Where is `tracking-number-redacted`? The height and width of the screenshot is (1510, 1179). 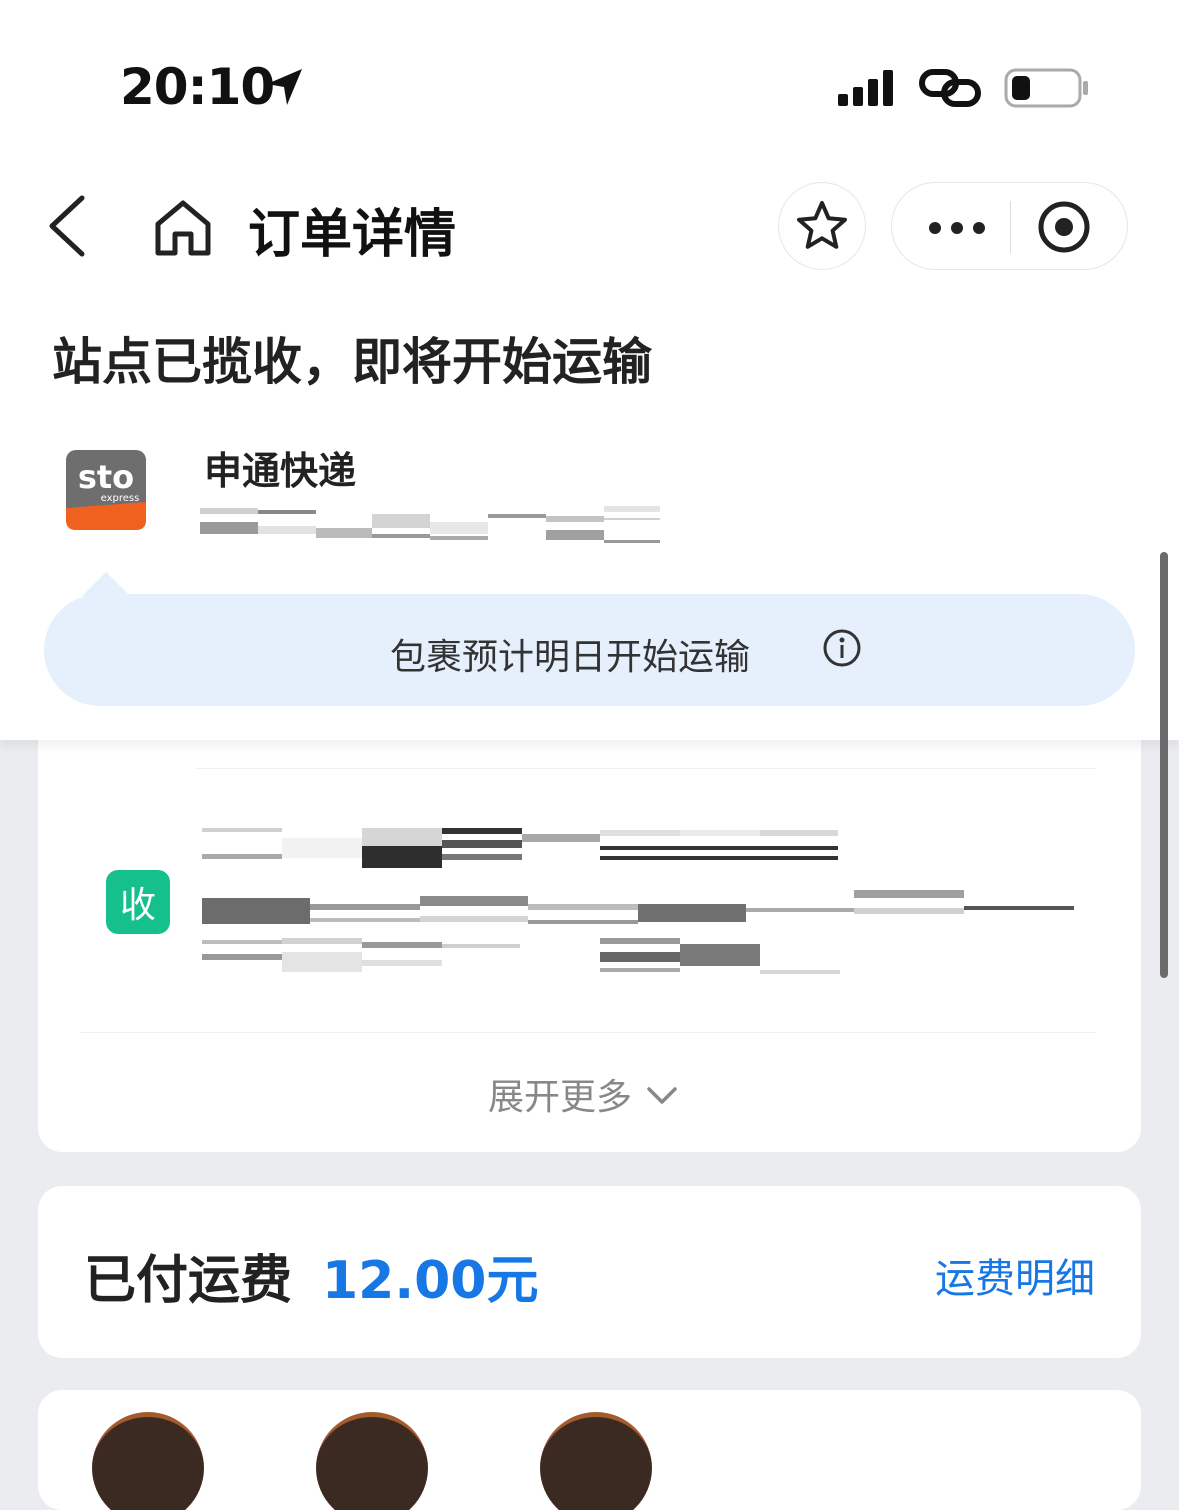 tracking-number-redacted is located at coordinates (430, 524).